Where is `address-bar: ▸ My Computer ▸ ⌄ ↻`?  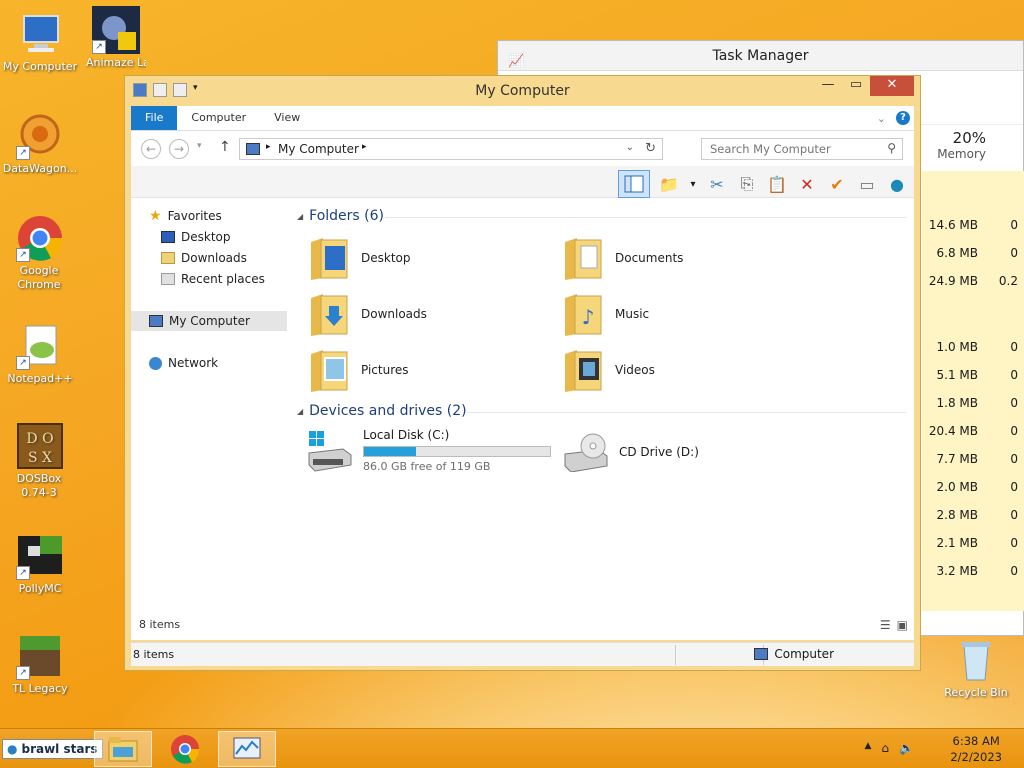 address-bar: ▸ My Computer ▸ ⌄ ↻ is located at coordinates (451, 149).